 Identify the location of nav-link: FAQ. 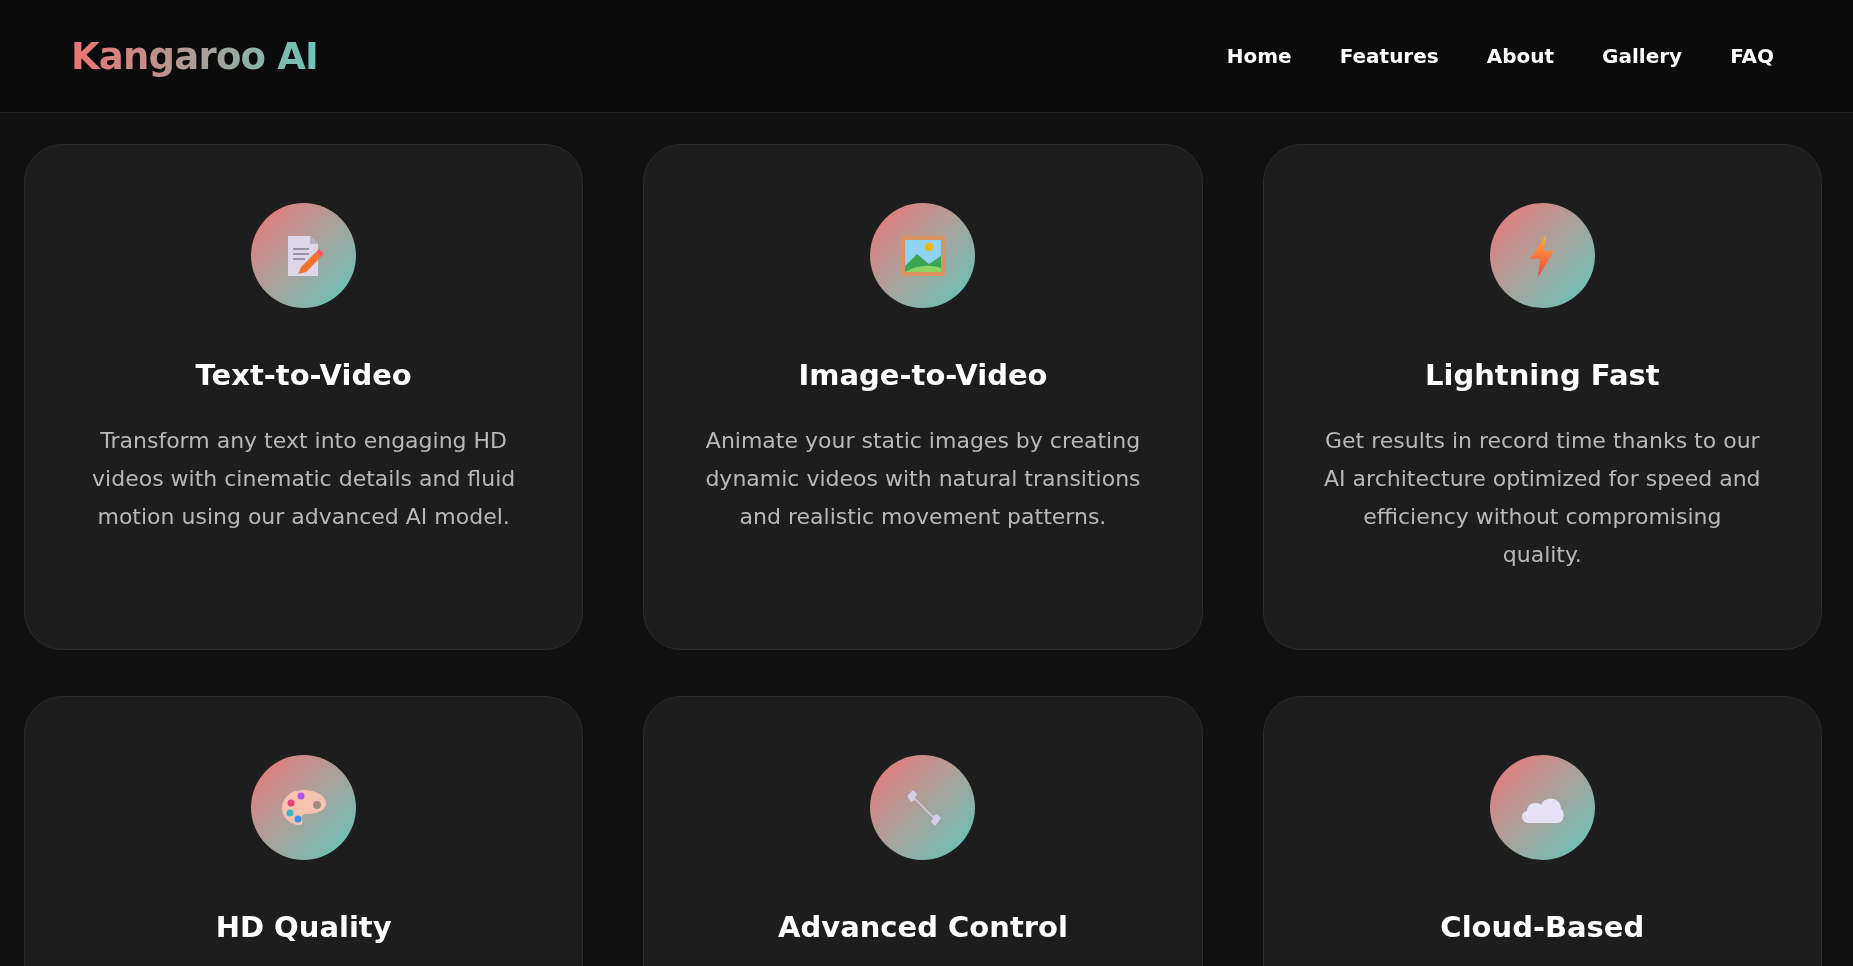
(1752, 56).